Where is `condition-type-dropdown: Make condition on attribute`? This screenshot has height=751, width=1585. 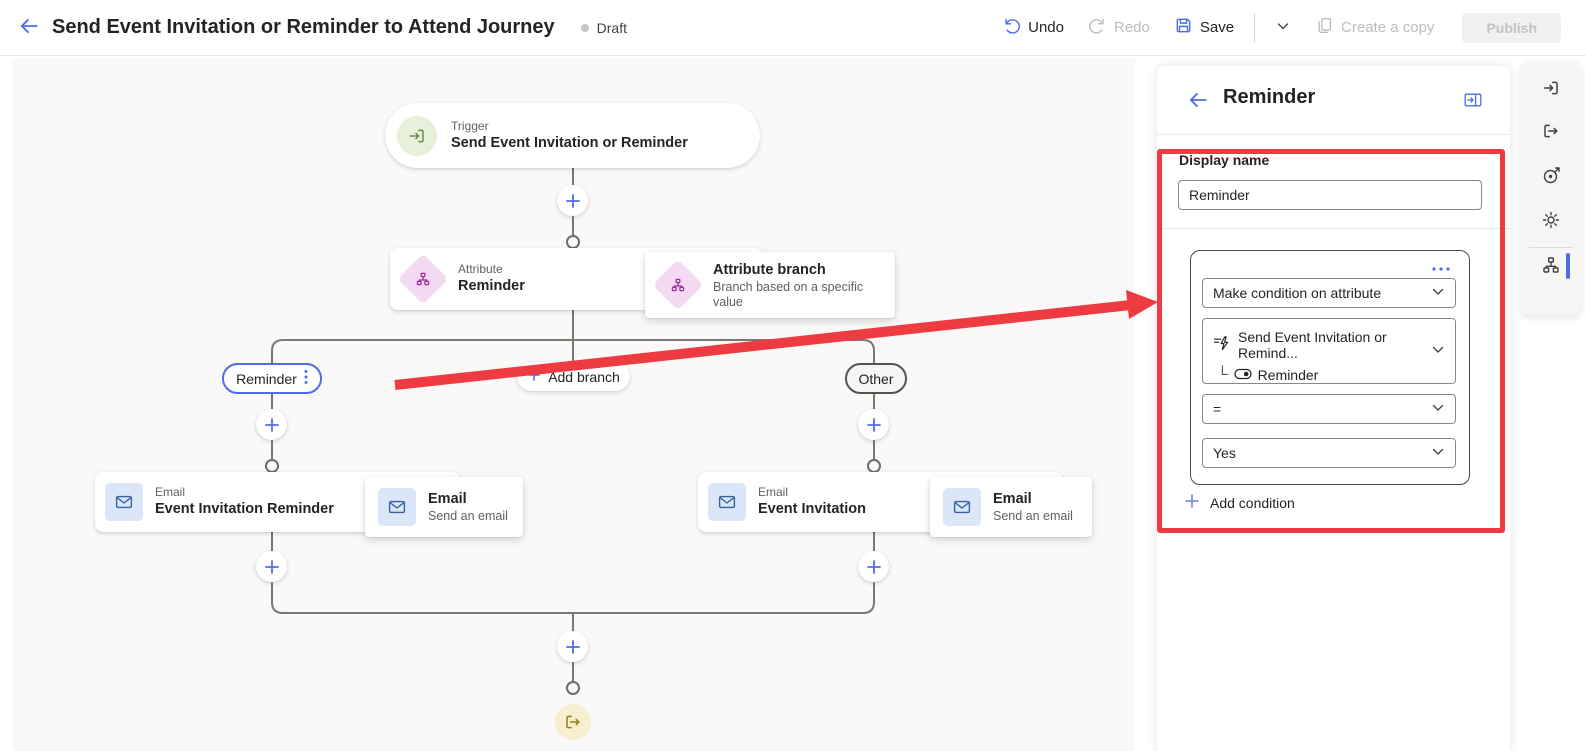 condition-type-dropdown: Make condition on attribute is located at coordinates (1329, 293).